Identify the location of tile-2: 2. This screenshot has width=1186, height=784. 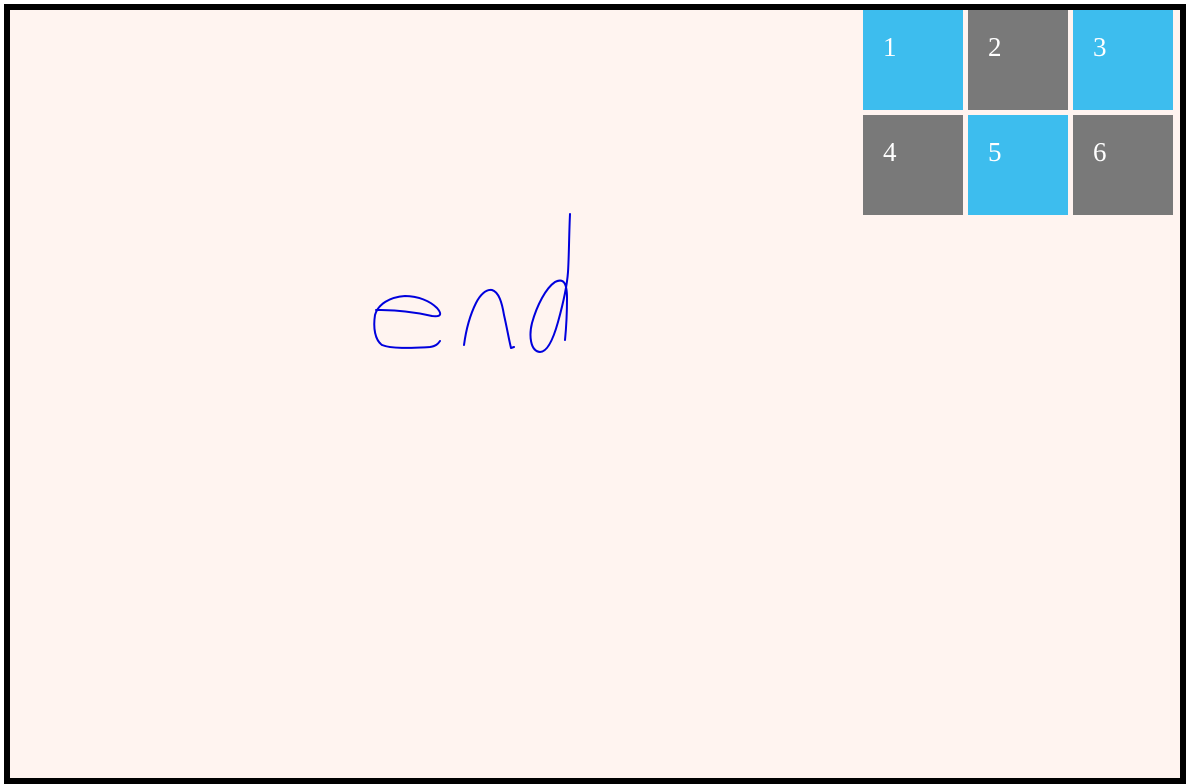
(1018, 60).